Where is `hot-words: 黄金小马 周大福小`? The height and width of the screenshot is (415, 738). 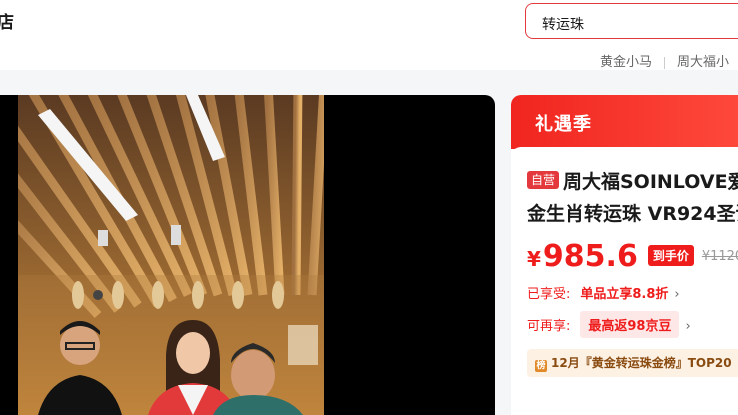
hot-words: 黄金小马 周大福小 is located at coordinates (664, 60).